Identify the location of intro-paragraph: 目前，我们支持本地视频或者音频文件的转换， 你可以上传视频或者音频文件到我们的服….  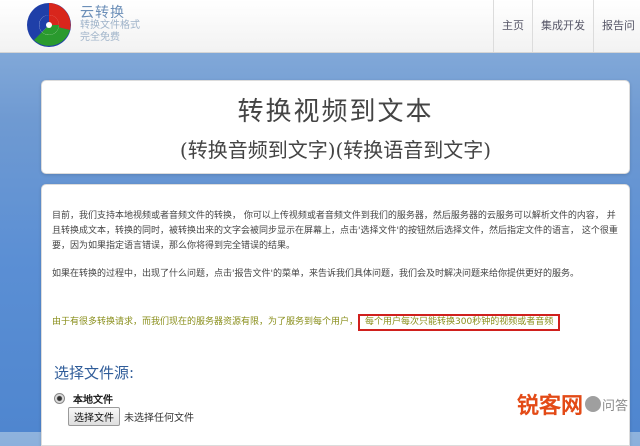
(335, 231).